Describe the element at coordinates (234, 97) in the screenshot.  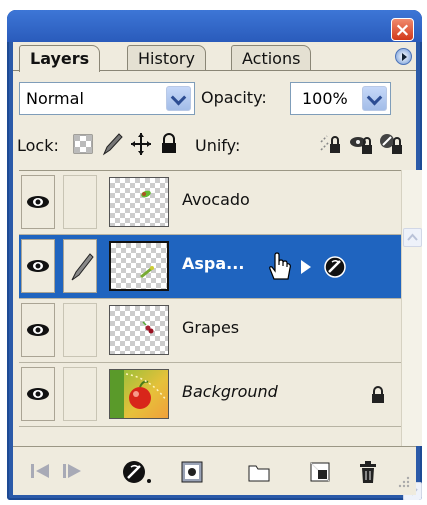
I see `opacity-label: Opacity:` at that location.